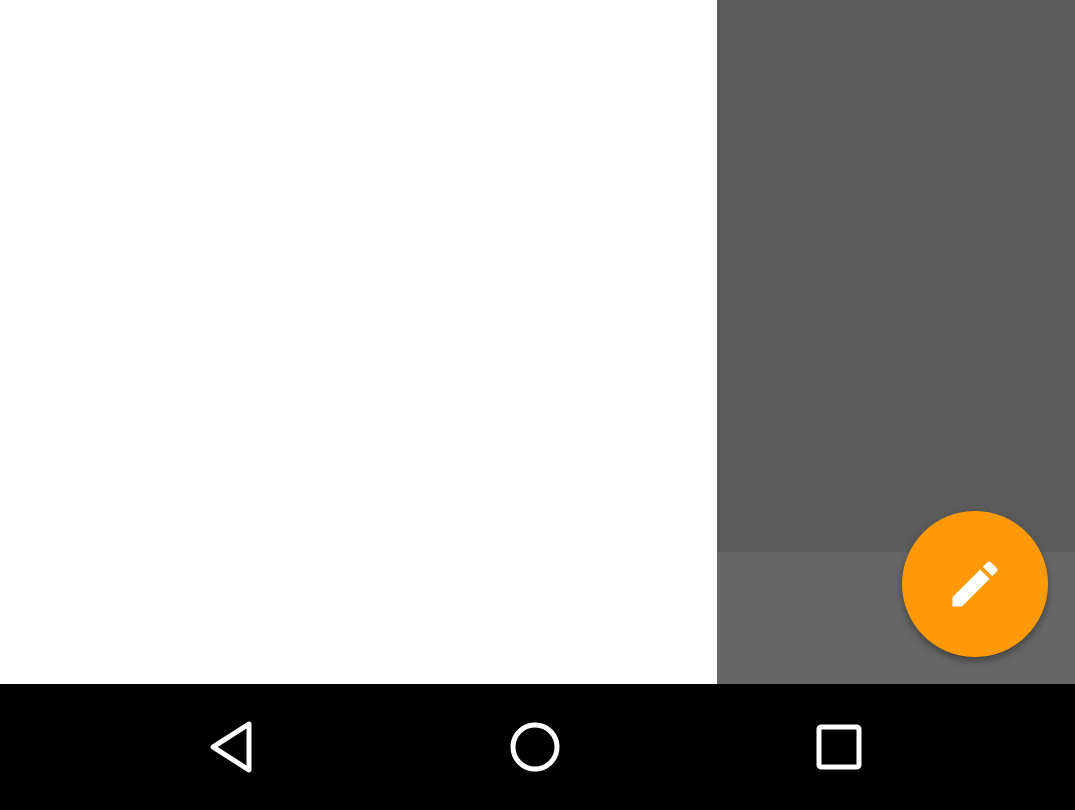 The image size is (1075, 810). I want to click on back-button, so click(232, 747).